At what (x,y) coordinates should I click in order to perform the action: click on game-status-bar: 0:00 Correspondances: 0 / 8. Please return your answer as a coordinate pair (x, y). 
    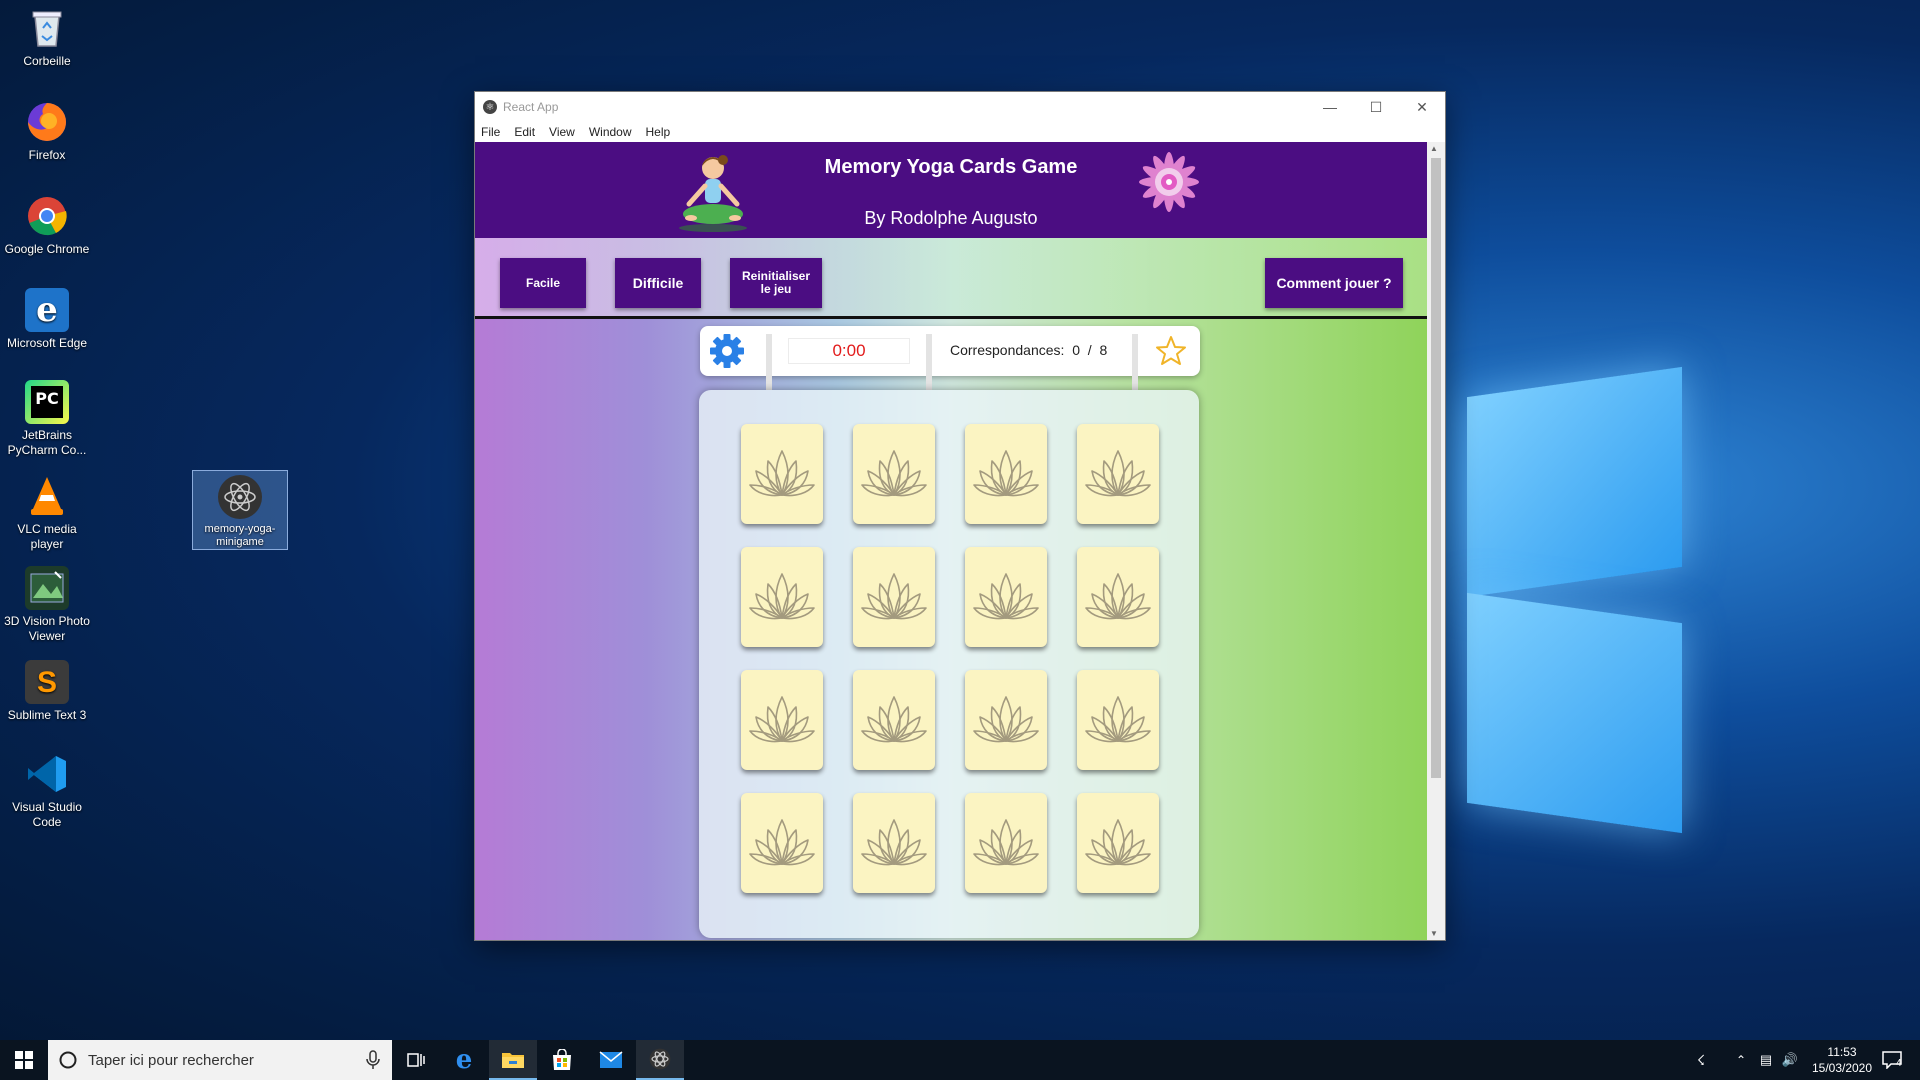
    Looking at the image, I should click on (950, 358).